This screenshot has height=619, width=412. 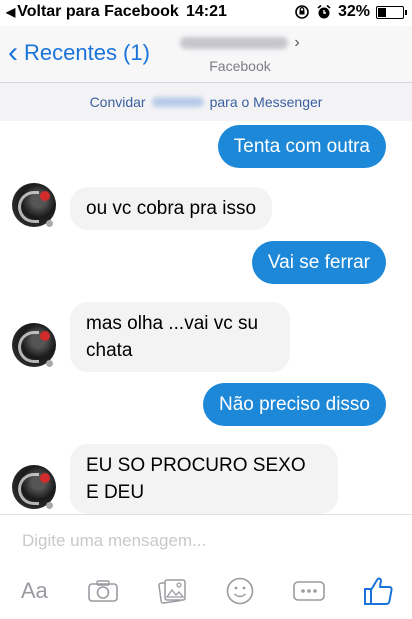 I want to click on battery-percent: 32%, so click(x=353, y=11).